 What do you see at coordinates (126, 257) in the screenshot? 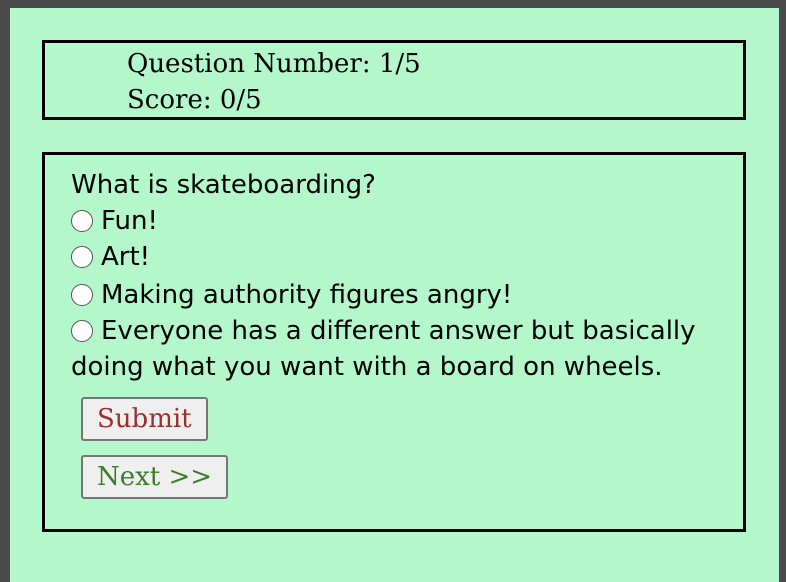
I see `answer-label: Art!` at bounding box center [126, 257].